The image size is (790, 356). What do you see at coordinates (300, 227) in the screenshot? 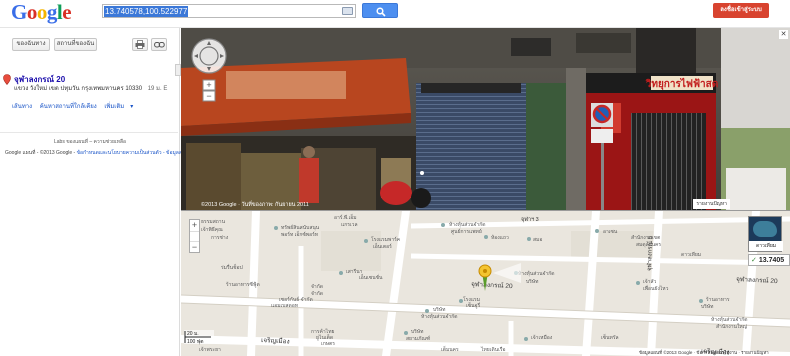
I see `svg-text: ทรัพย์สินสนับสนุน` at bounding box center [300, 227].